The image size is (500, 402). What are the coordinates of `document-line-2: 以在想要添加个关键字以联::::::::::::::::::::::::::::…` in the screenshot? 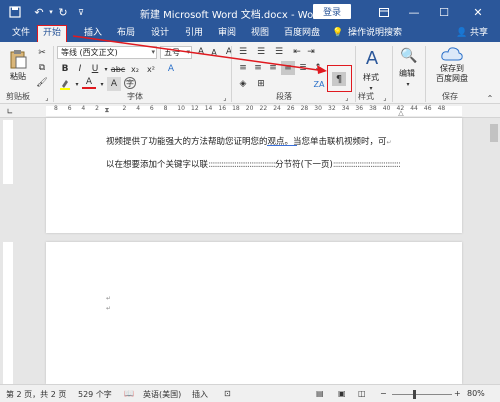 It's located at (253, 164).